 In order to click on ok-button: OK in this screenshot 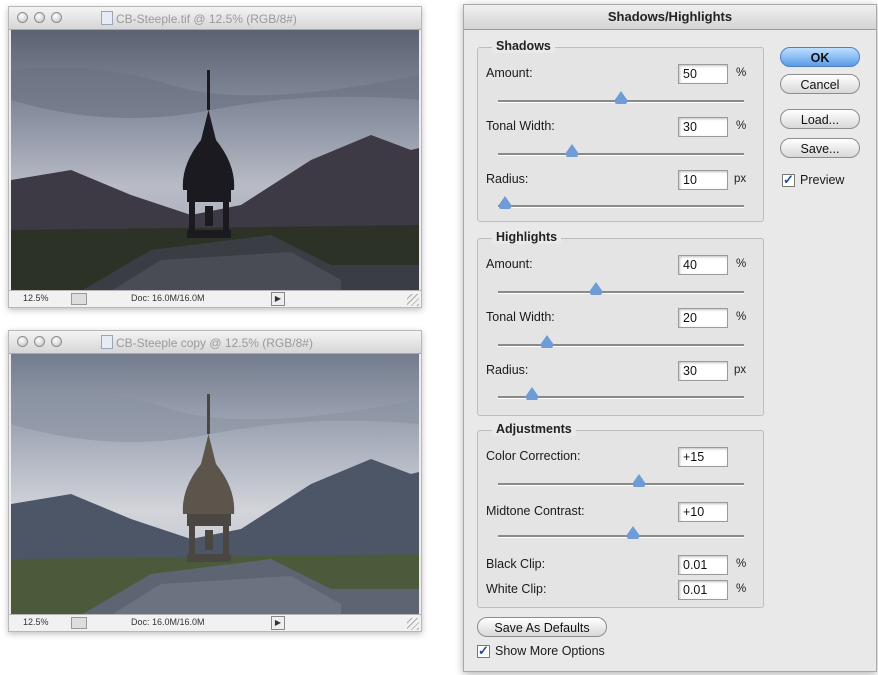, I will do `click(820, 57)`.